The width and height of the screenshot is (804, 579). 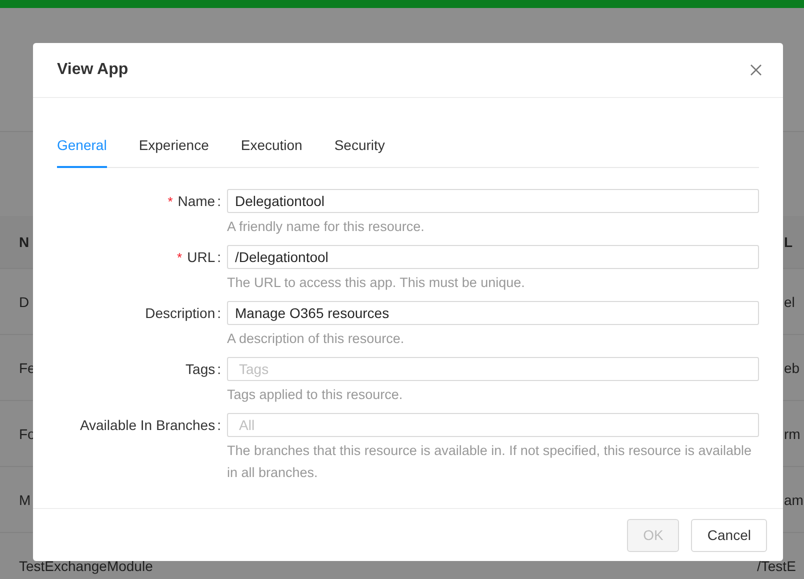 What do you see at coordinates (793, 500) in the screenshot?
I see `table-cell-text: am` at bounding box center [793, 500].